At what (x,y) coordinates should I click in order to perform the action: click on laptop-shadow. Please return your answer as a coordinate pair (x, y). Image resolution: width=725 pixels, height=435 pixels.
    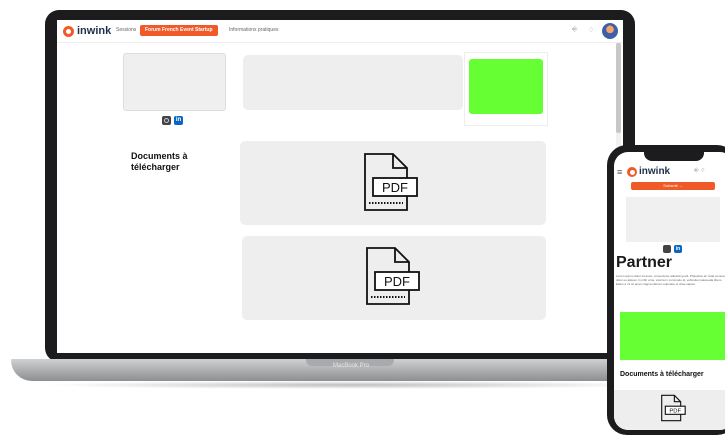
    Looking at the image, I should click on (350, 385).